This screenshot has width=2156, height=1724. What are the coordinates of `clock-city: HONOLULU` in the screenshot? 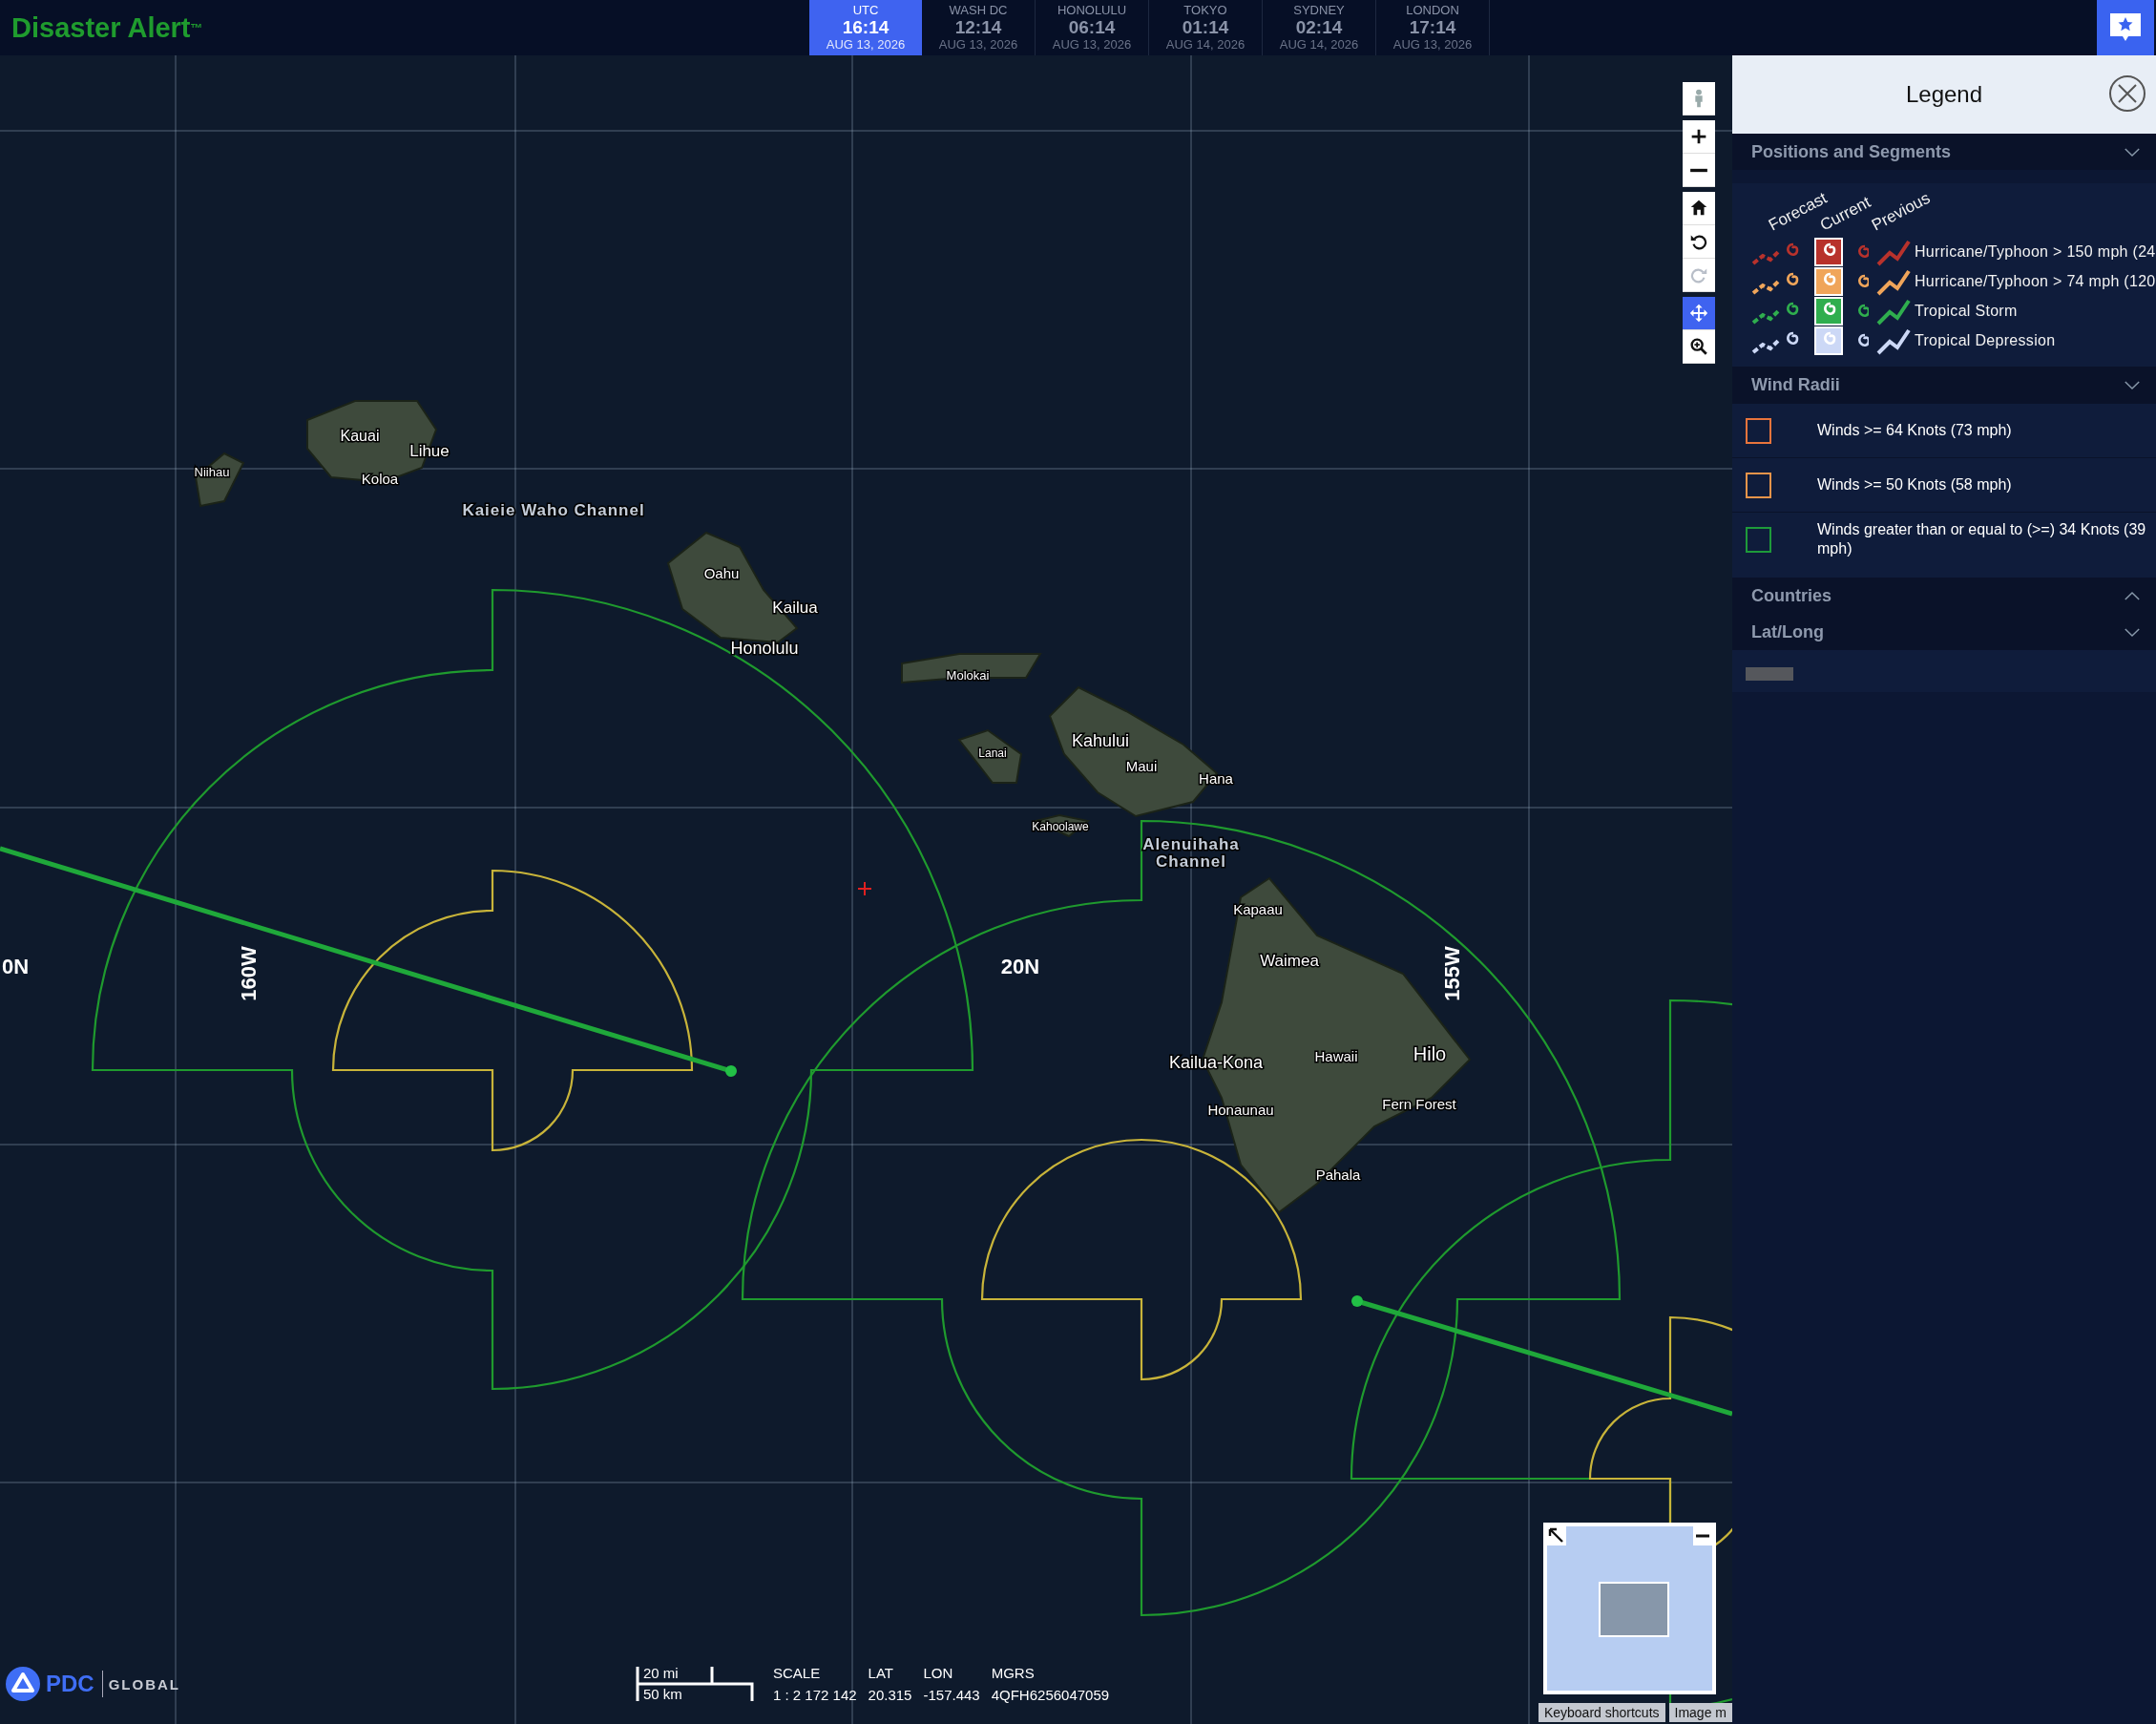 It's located at (1092, 10).